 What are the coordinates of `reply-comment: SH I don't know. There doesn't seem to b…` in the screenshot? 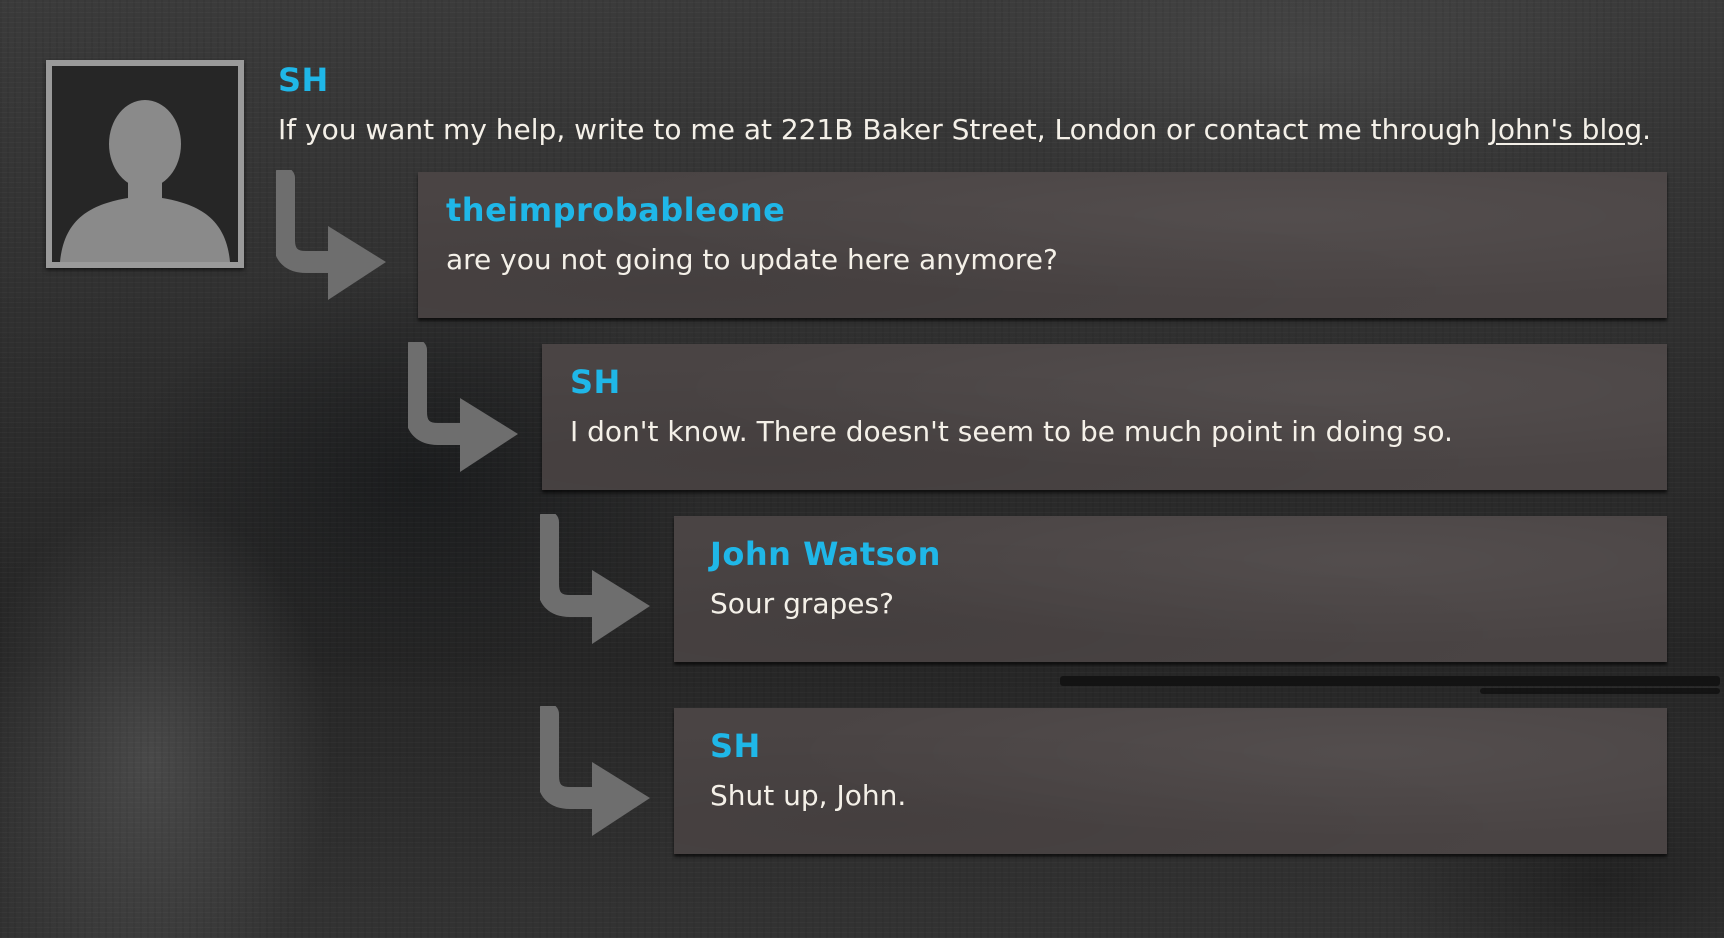 It's located at (1104, 417).